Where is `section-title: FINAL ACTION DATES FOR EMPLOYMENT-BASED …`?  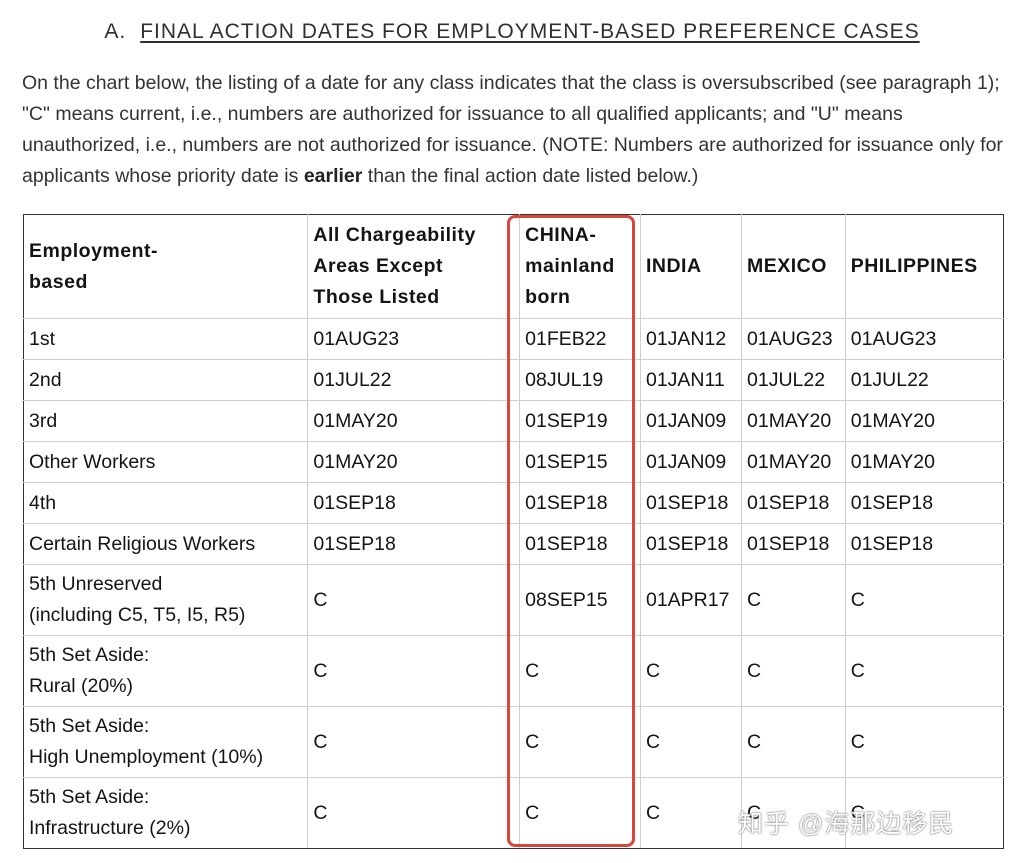 section-title: FINAL ACTION DATES FOR EMPLOYMENT-BASED … is located at coordinates (530, 31).